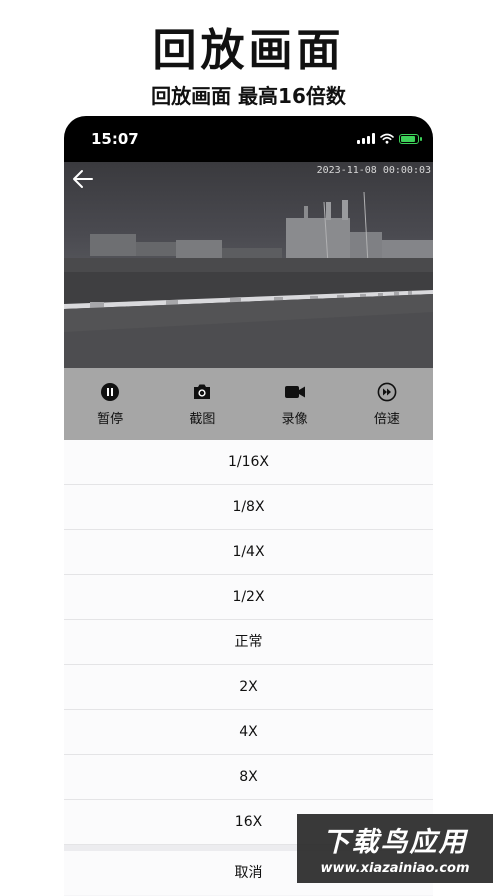 This screenshot has height=896, width=497. I want to click on watermark-url: www.xiazainiao.com, so click(395, 868).